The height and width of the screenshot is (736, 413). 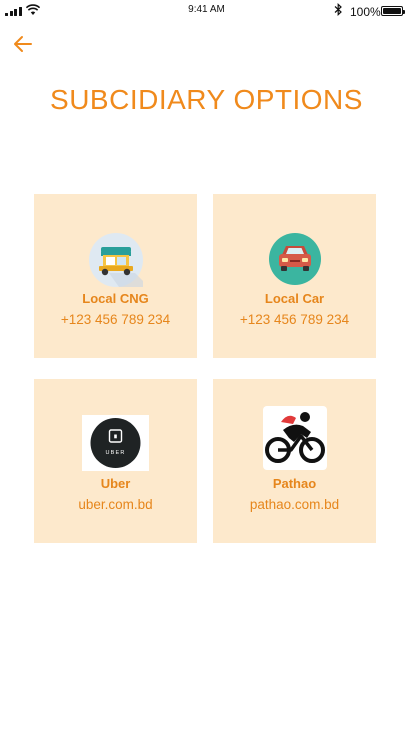 I want to click on option-website: pathao.com.bd, so click(x=294, y=504).